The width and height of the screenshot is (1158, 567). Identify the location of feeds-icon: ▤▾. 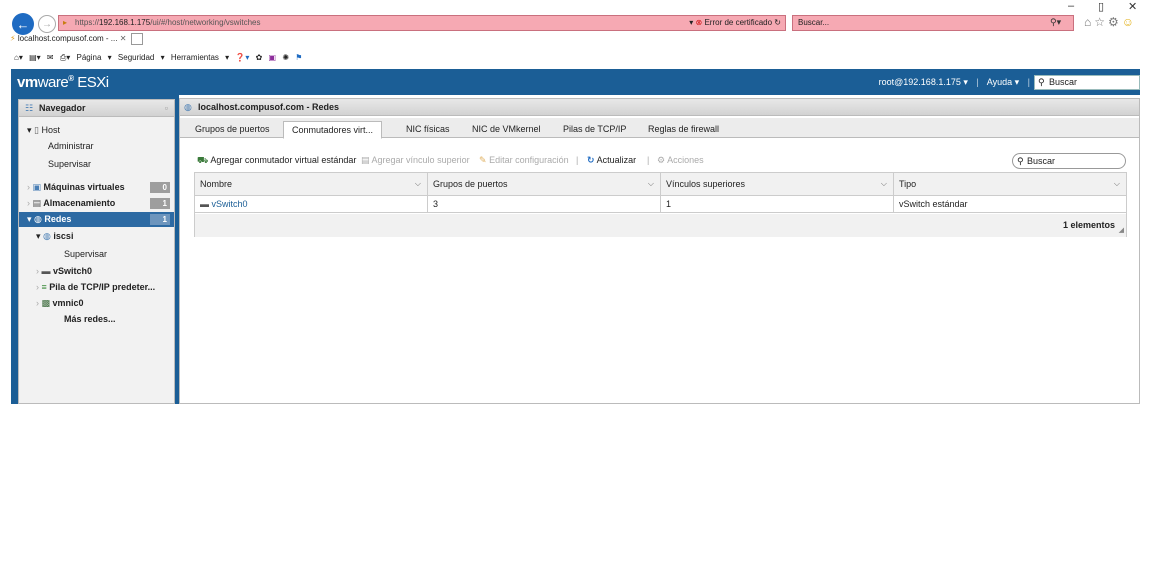
(35, 57).